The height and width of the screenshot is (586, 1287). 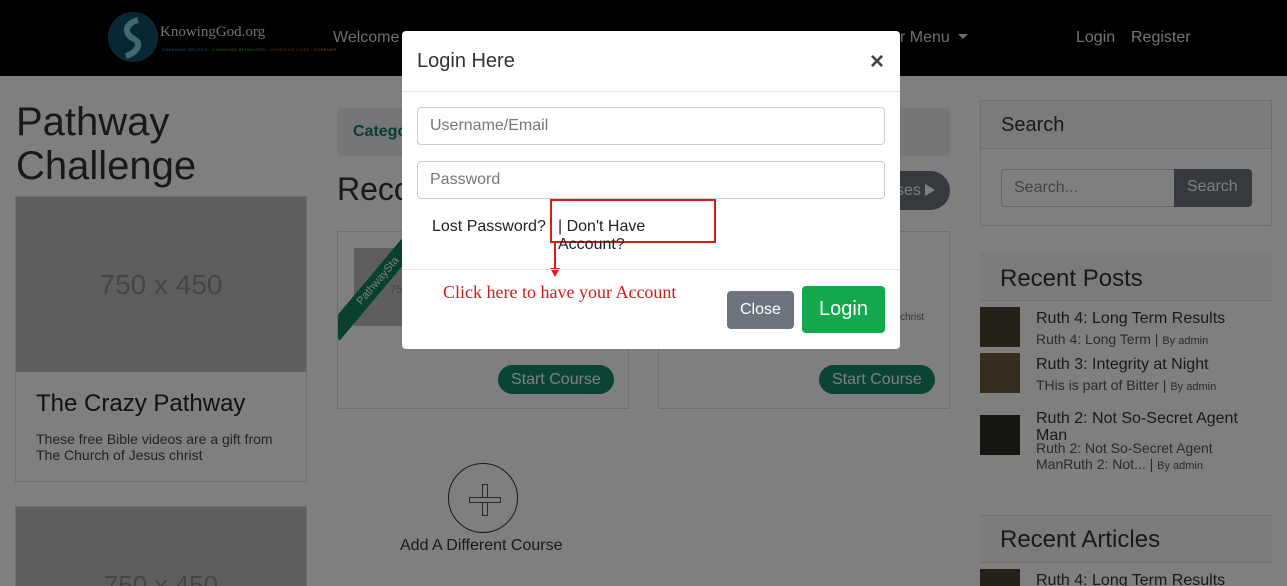 I want to click on dont-have-account-link: | Don't Have Account?, so click(x=633, y=226).